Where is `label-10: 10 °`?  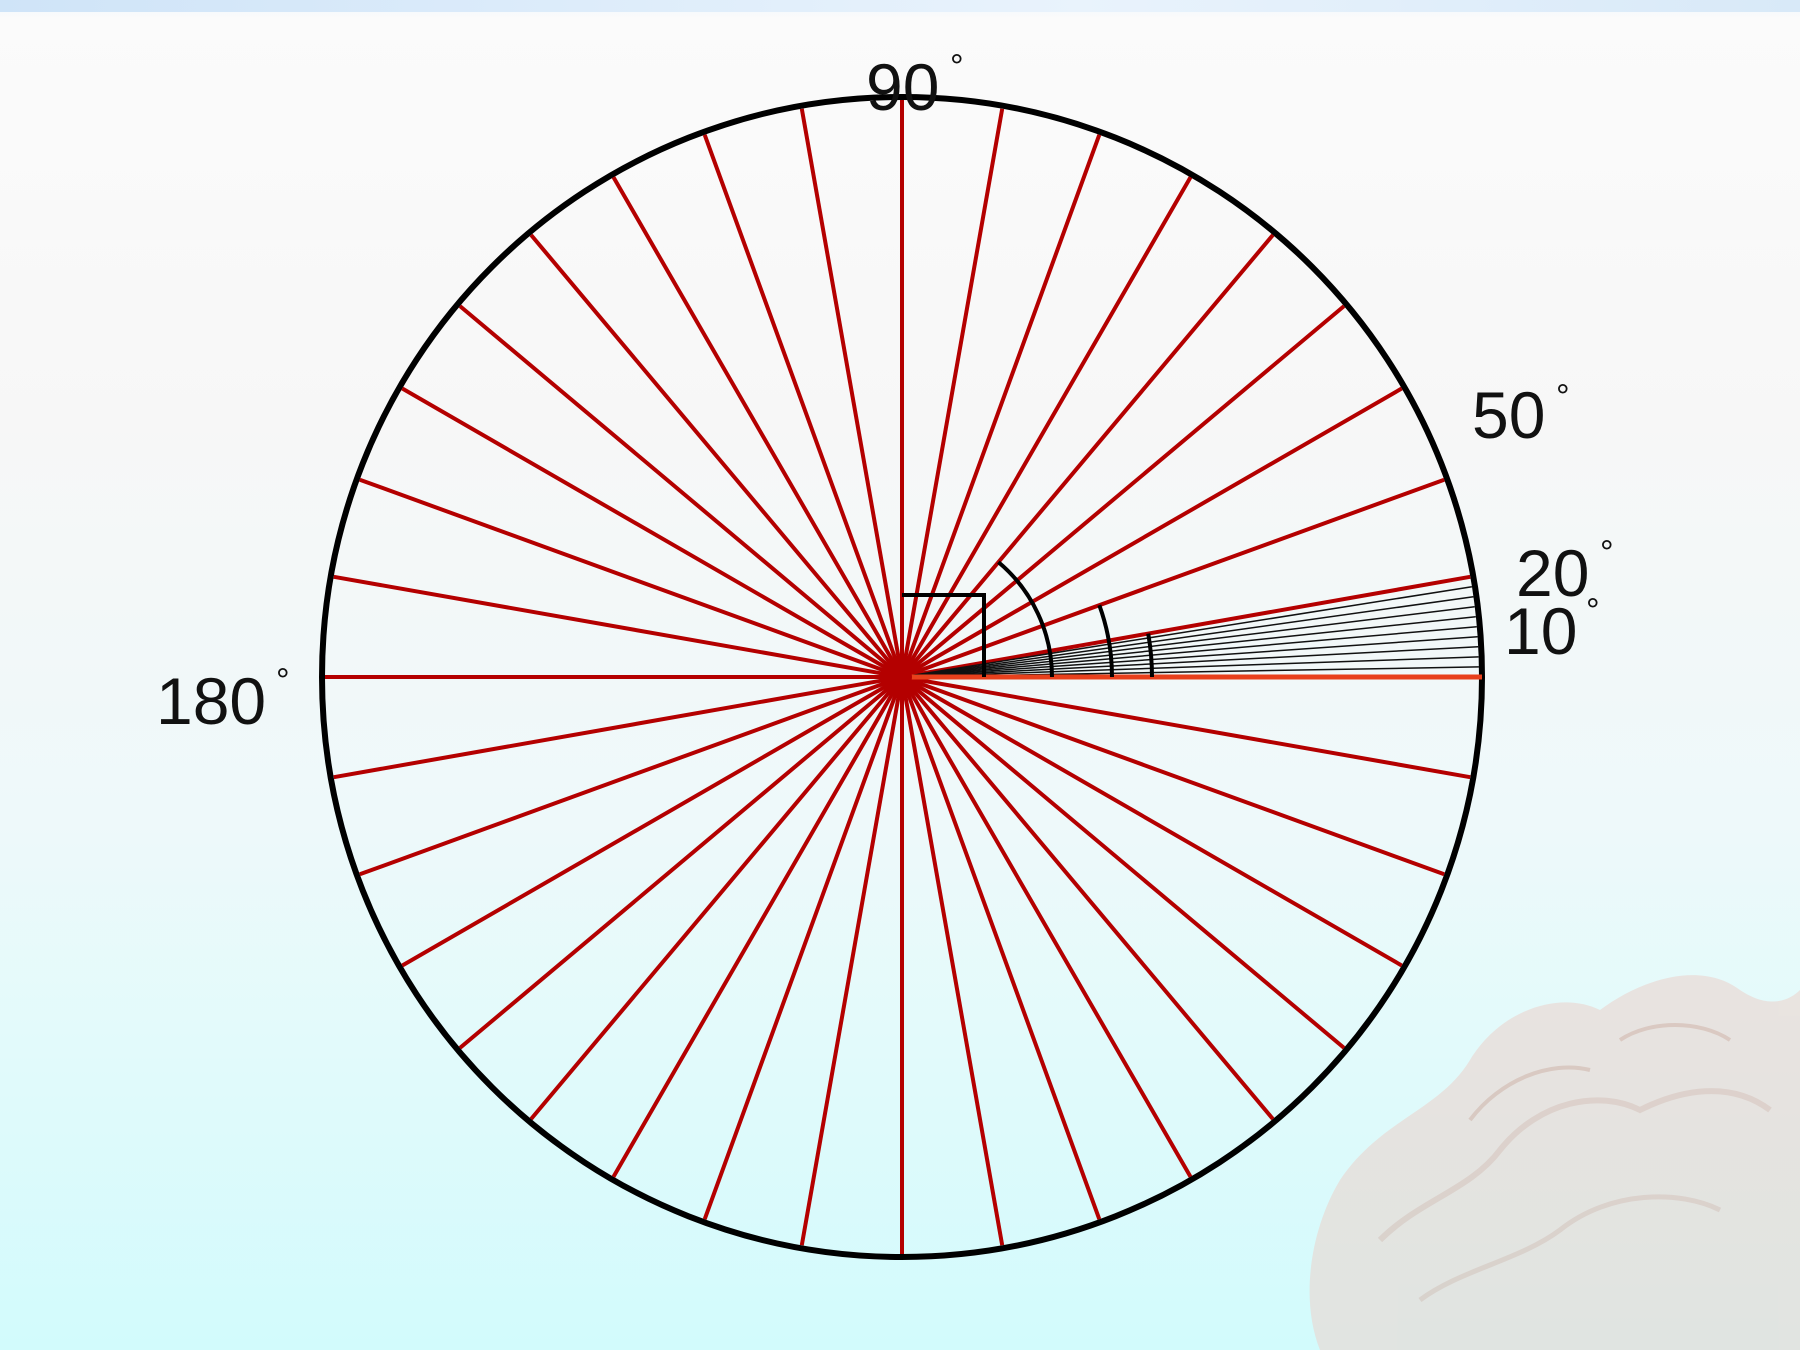 label-10: 10 ° is located at coordinates (1552, 630).